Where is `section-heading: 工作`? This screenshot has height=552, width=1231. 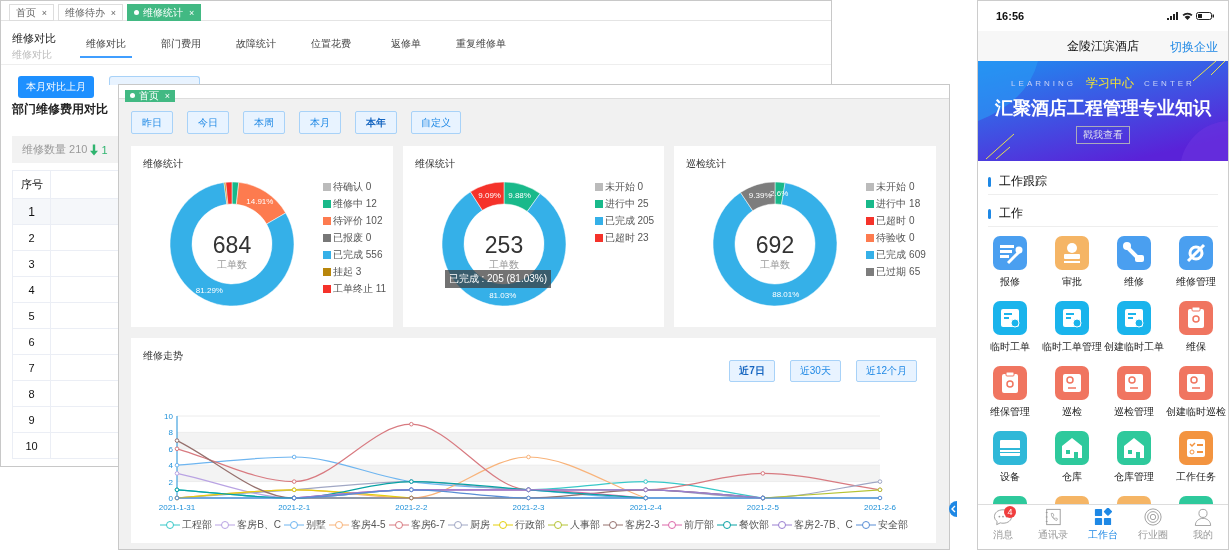 section-heading: 工作 is located at coordinates (1011, 213).